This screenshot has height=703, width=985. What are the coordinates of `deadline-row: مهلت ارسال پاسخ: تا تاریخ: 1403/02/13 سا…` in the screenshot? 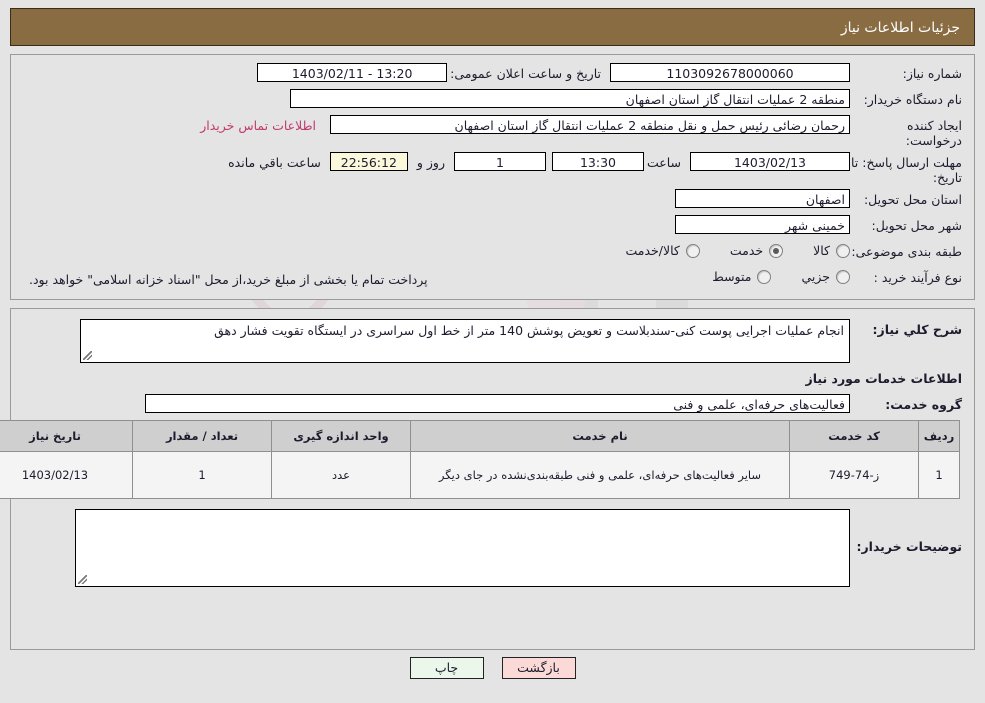 It's located at (492, 168).